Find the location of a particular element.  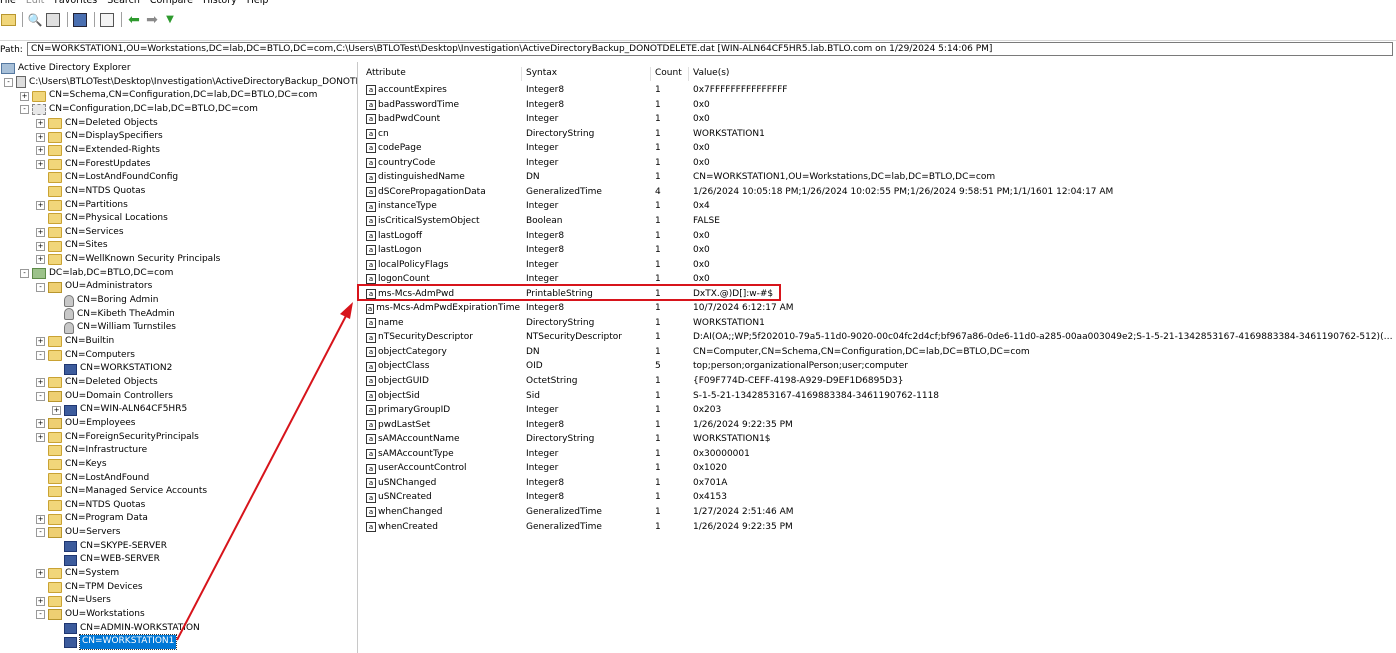

tree-node: CN=SKYPE-SERVER is located at coordinates (109, 547).